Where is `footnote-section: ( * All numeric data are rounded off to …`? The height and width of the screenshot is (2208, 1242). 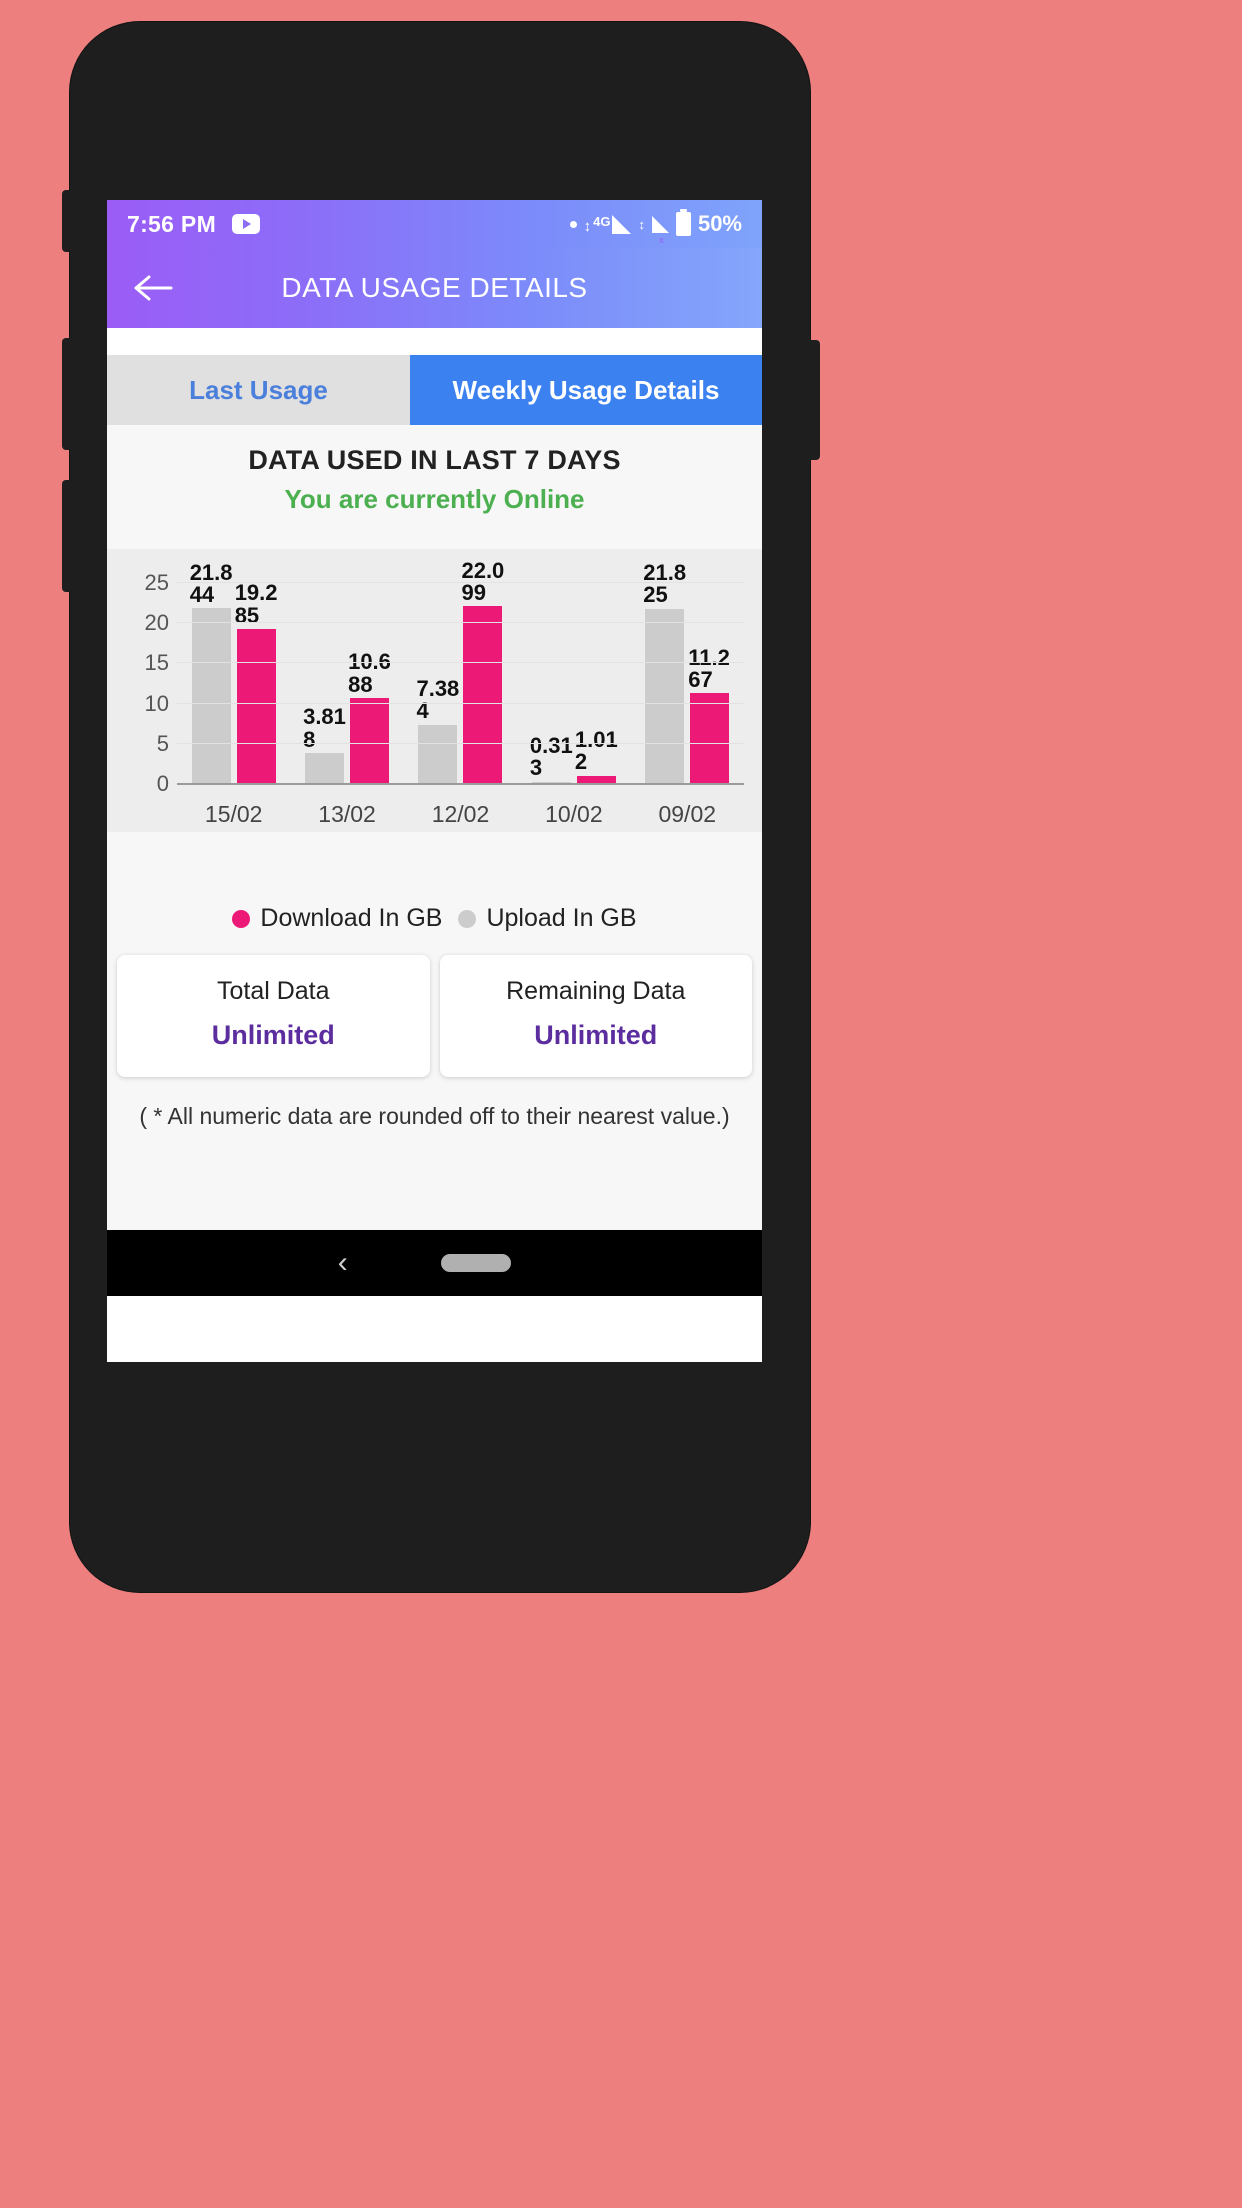
footnote-section: ( * All numeric data are rounded off to … is located at coordinates (434, 1103).